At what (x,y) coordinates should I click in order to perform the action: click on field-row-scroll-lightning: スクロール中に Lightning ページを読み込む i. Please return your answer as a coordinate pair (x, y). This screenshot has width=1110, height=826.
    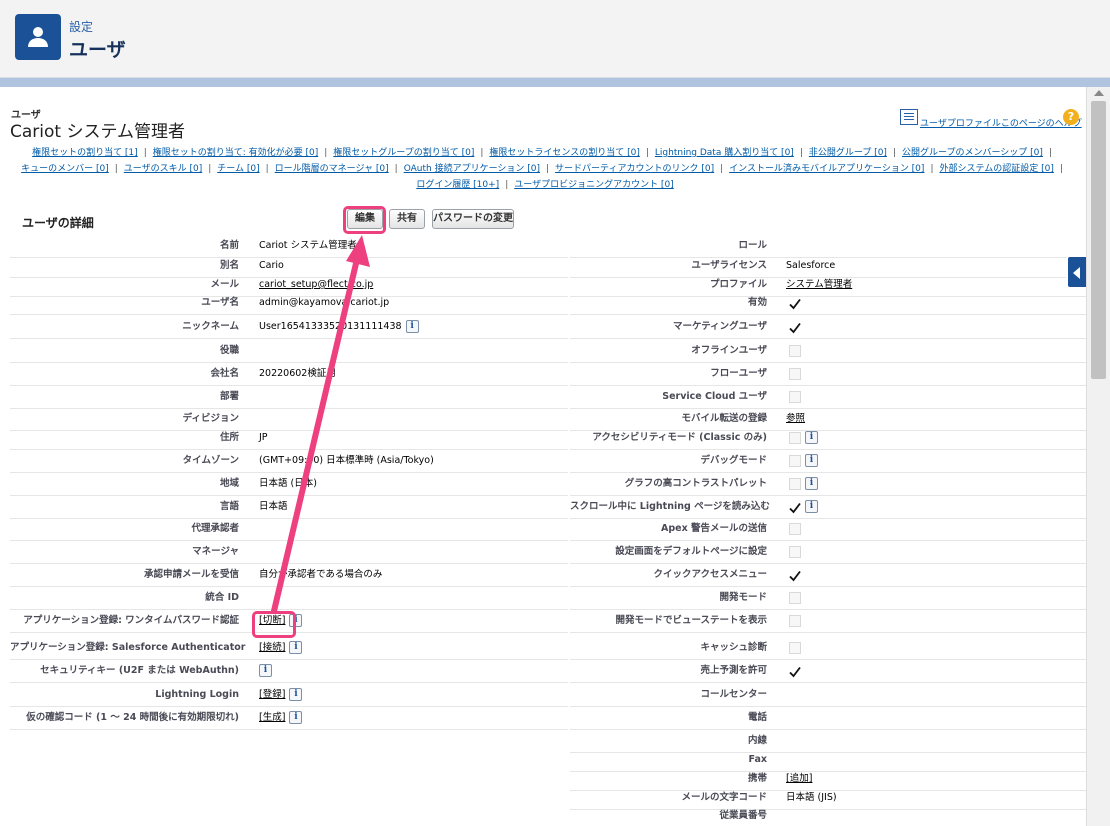
    Looking at the image, I should click on (828, 507).